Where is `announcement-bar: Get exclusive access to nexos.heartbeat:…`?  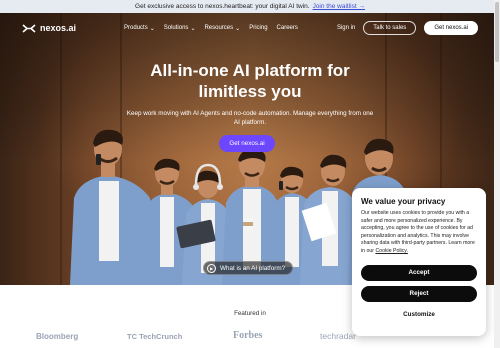
announcement-bar: Get exclusive access to nexos.heartbeat:… is located at coordinates (250, 6).